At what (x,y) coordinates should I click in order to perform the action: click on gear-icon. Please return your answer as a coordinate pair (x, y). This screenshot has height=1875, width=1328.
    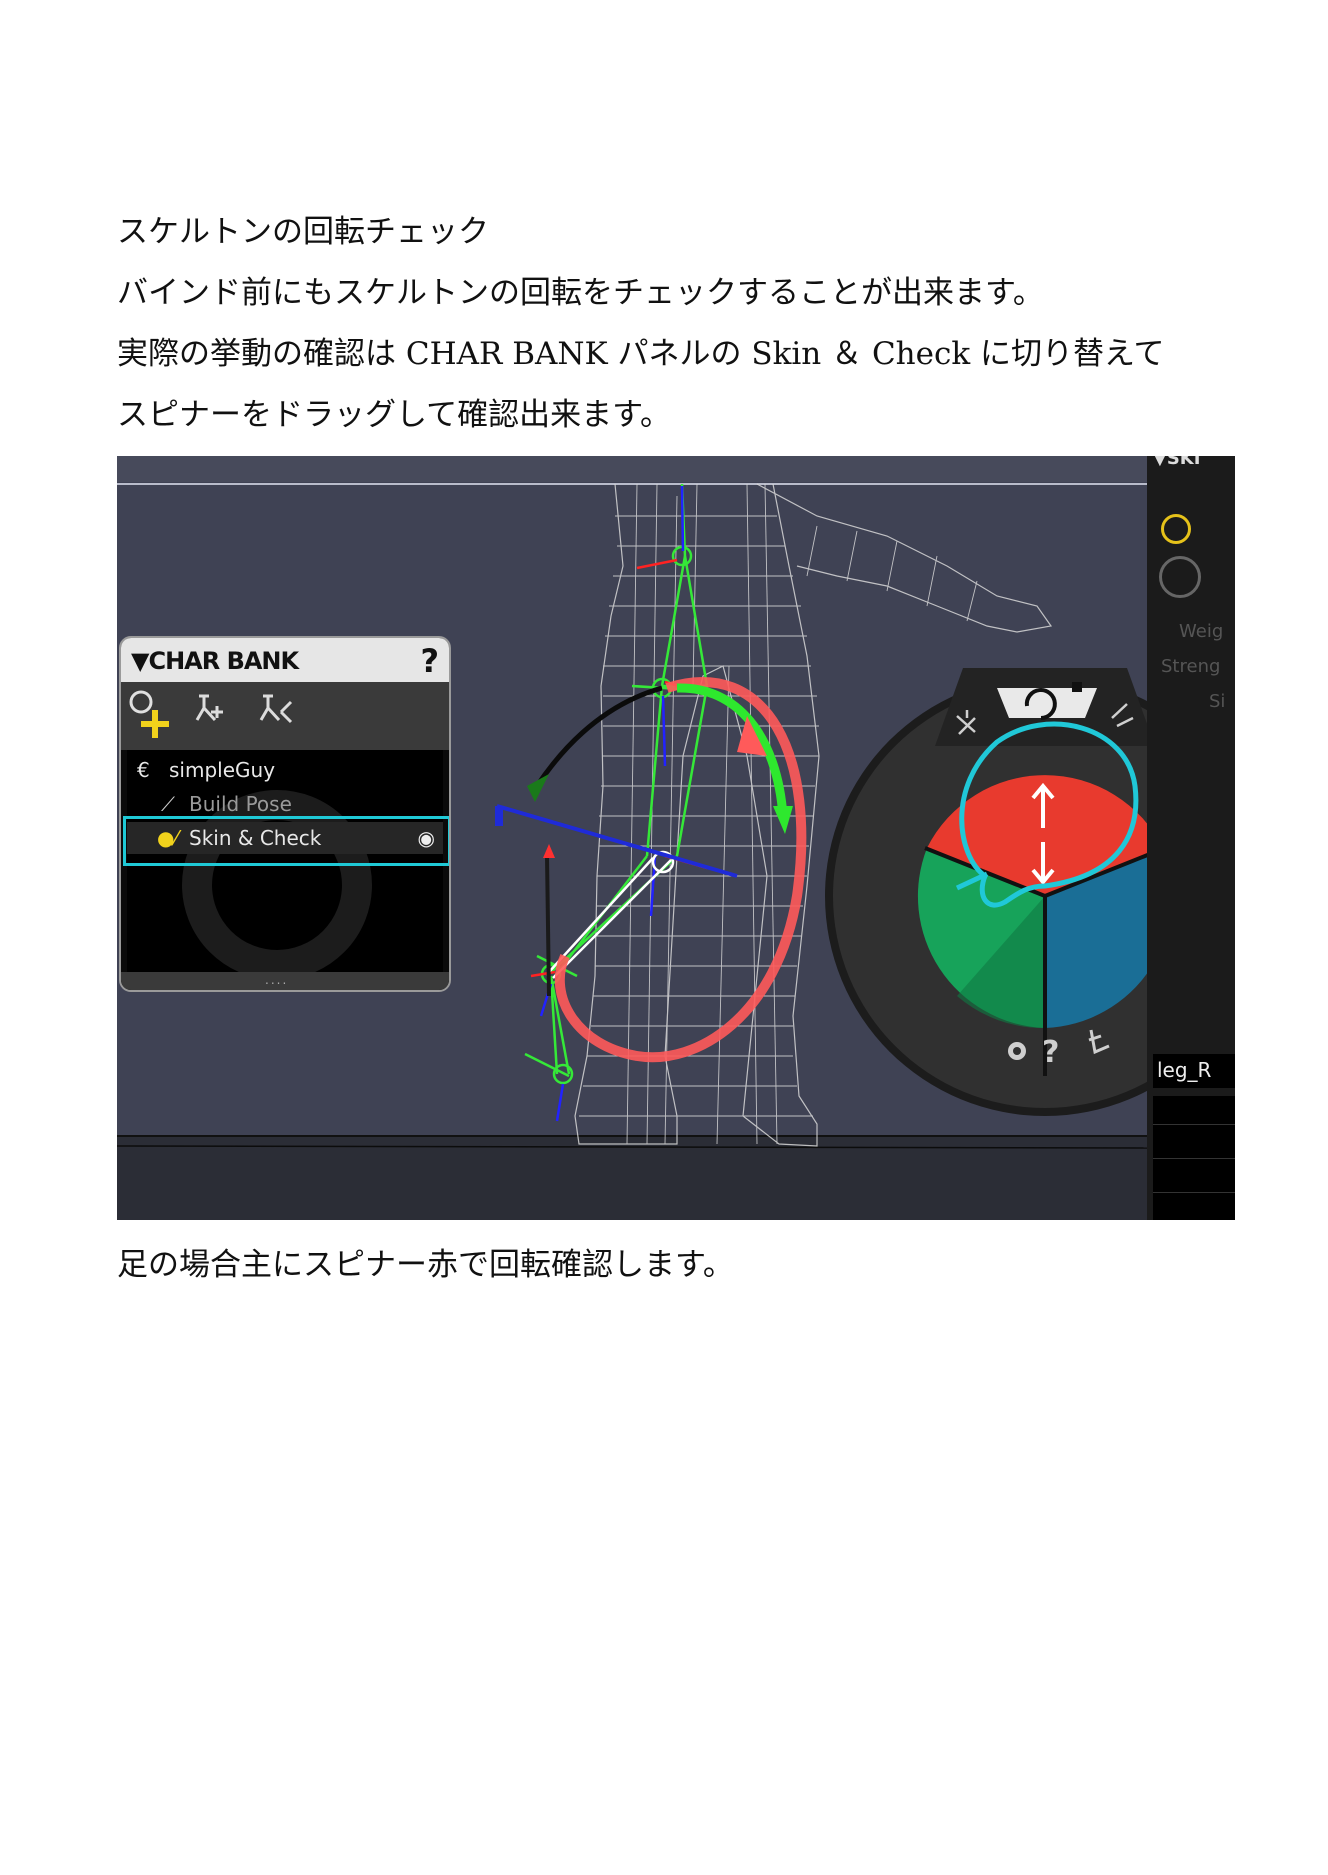
    Looking at the image, I should click on (1017, 1051).